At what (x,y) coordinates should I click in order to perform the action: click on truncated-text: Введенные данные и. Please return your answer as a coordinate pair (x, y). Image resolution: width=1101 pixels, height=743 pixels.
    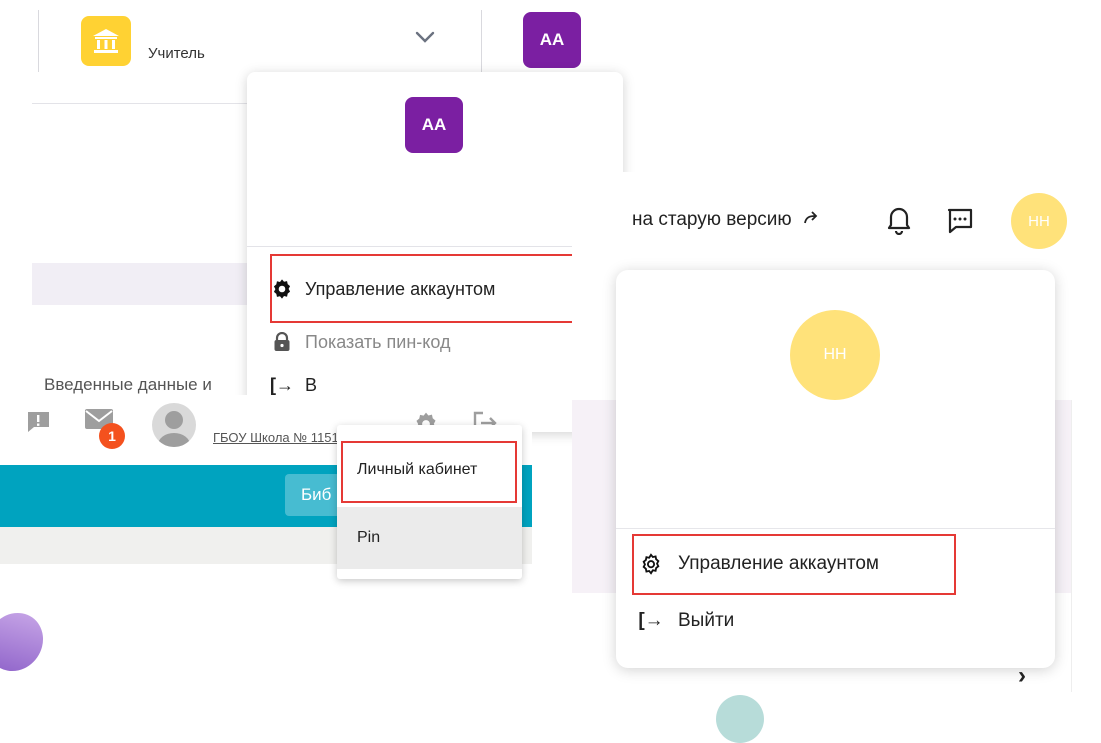
    Looking at the image, I should click on (128, 384).